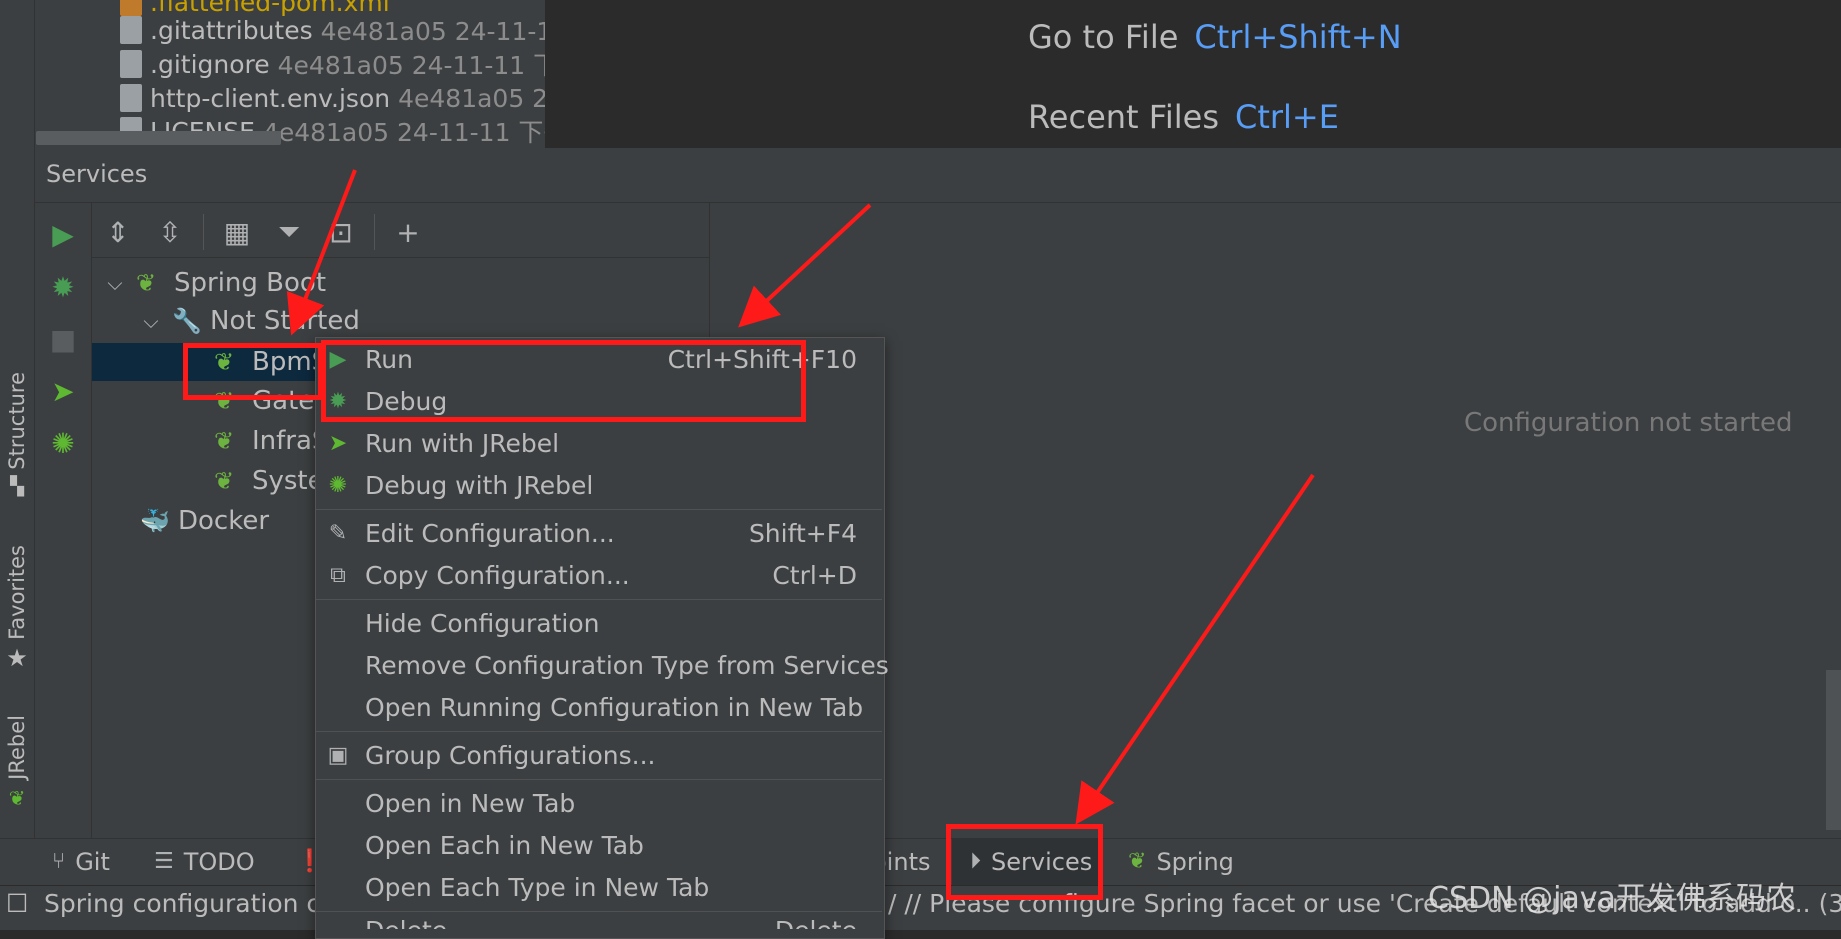 The image size is (1841, 939). Describe the element at coordinates (321, 252) in the screenshot. I see `arrow-to-selected-app` at that location.